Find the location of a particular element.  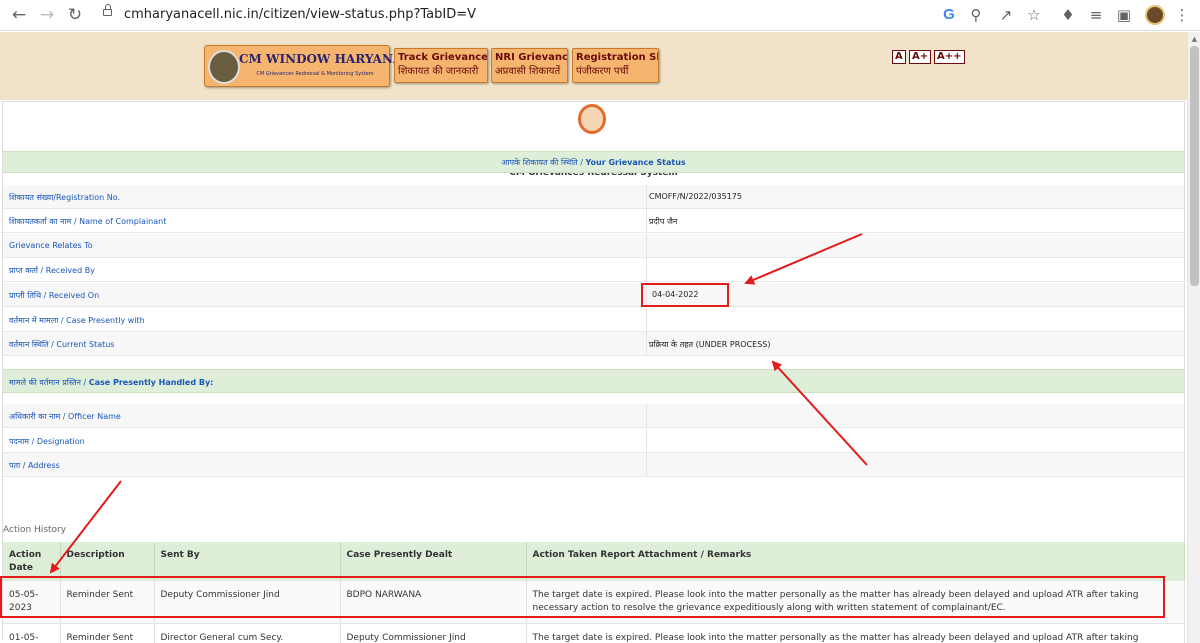

emblem-icon is located at coordinates (224, 67).